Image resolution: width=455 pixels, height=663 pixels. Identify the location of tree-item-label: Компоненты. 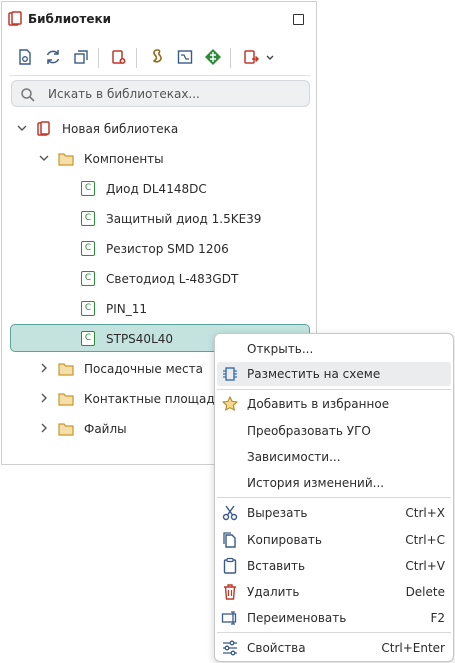
(124, 159).